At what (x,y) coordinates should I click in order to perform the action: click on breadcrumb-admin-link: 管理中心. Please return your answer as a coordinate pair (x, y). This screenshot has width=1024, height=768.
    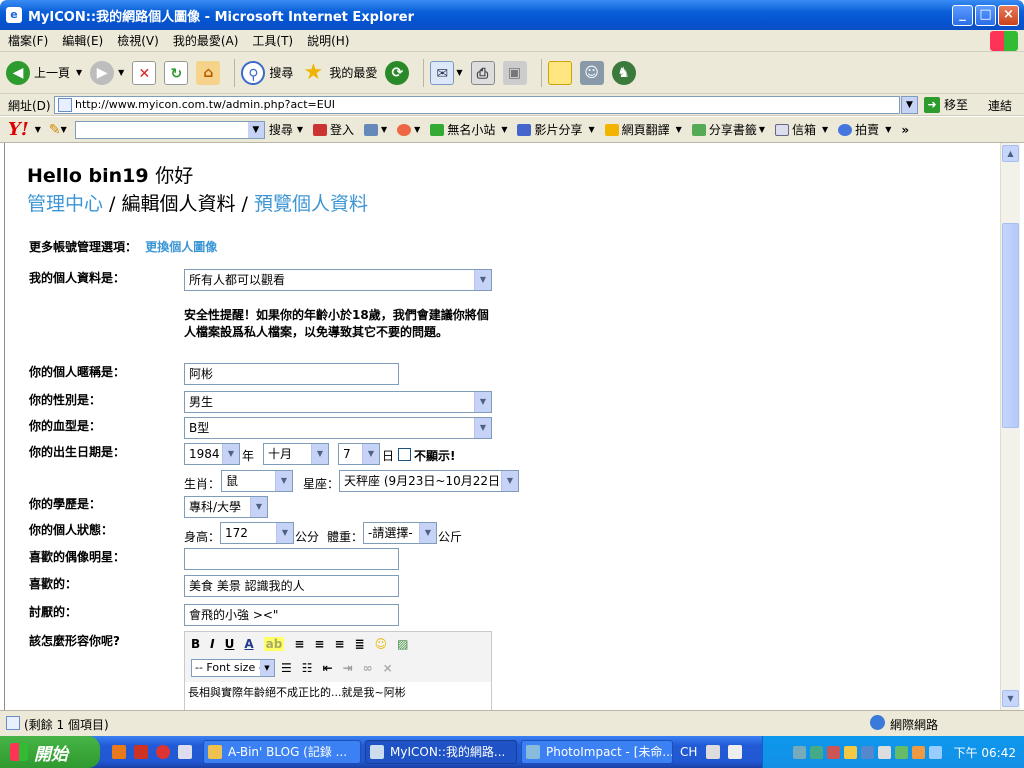
    Looking at the image, I should click on (65, 204).